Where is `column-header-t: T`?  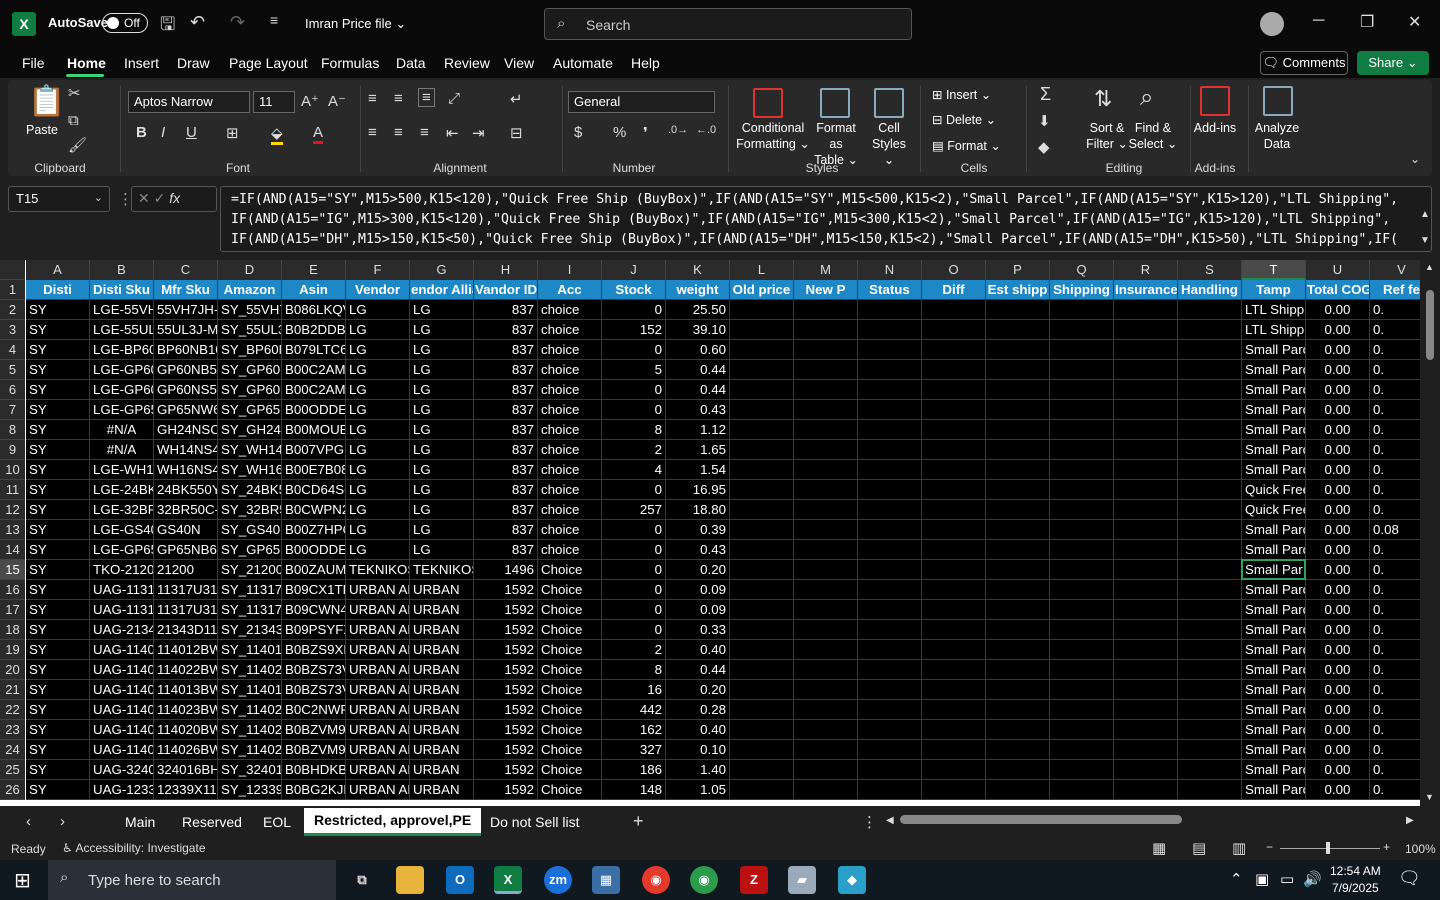 column-header-t: T is located at coordinates (1274, 270).